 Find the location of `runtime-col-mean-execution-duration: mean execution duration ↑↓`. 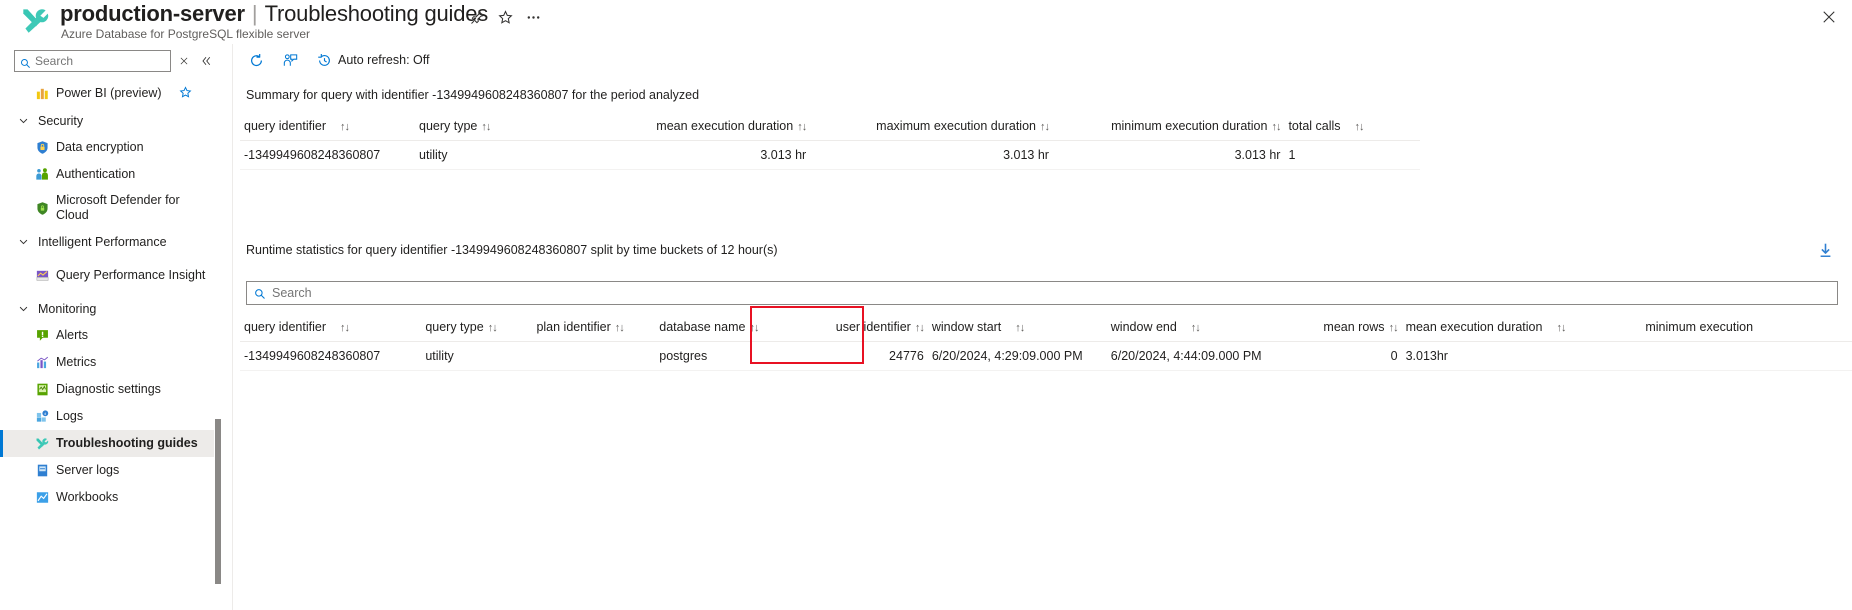

runtime-col-mean-execution-duration: mean execution duration ↑↓ is located at coordinates (1521, 328).